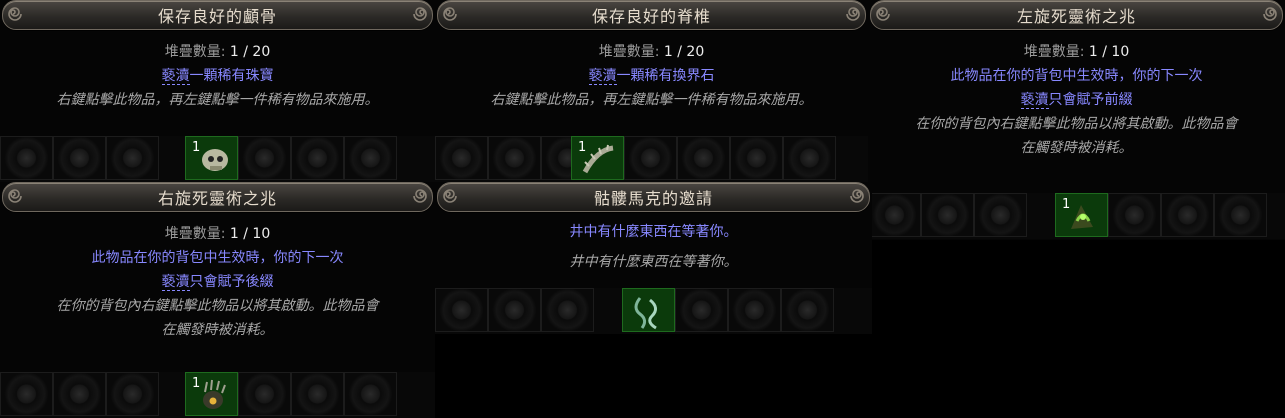 The image size is (1285, 418). Describe the element at coordinates (217, 282) in the screenshot. I see `modifier-line: 褻瀆只會賦予後綴` at that location.